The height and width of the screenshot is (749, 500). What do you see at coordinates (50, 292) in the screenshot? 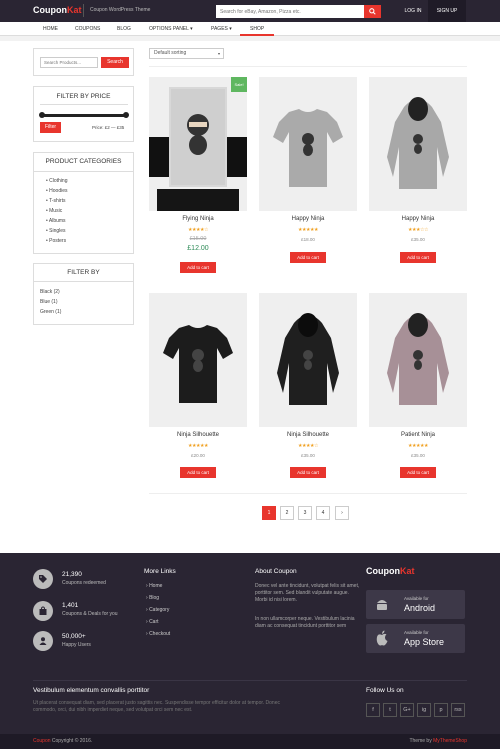
I see `filter-black: Black (2)` at bounding box center [50, 292].